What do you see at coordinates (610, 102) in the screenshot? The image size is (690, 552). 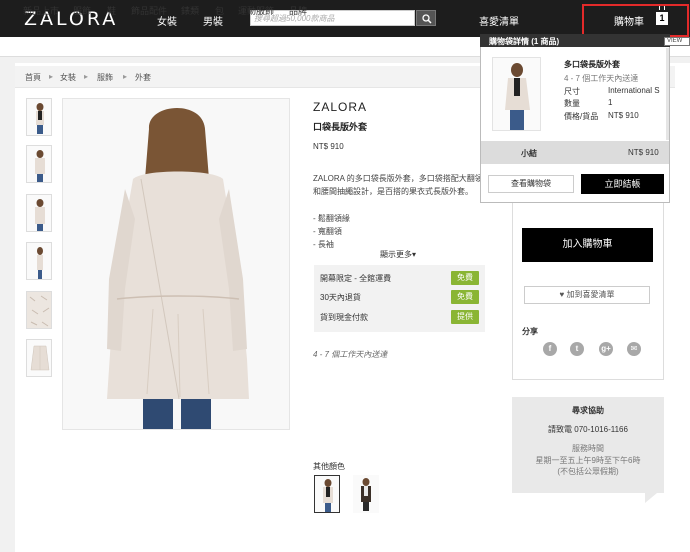 I see `mini-cart-qty-value: 1` at bounding box center [610, 102].